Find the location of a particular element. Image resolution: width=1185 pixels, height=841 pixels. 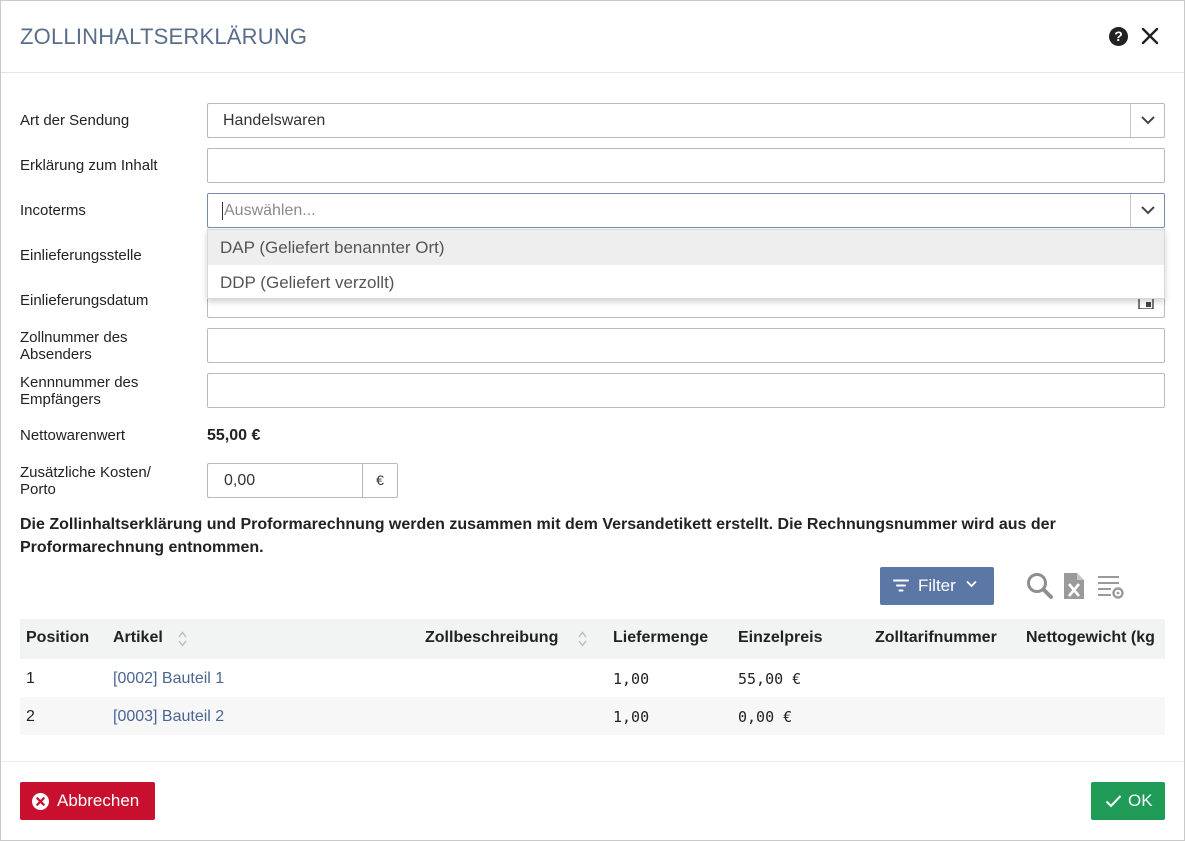

text-caret is located at coordinates (222, 211).